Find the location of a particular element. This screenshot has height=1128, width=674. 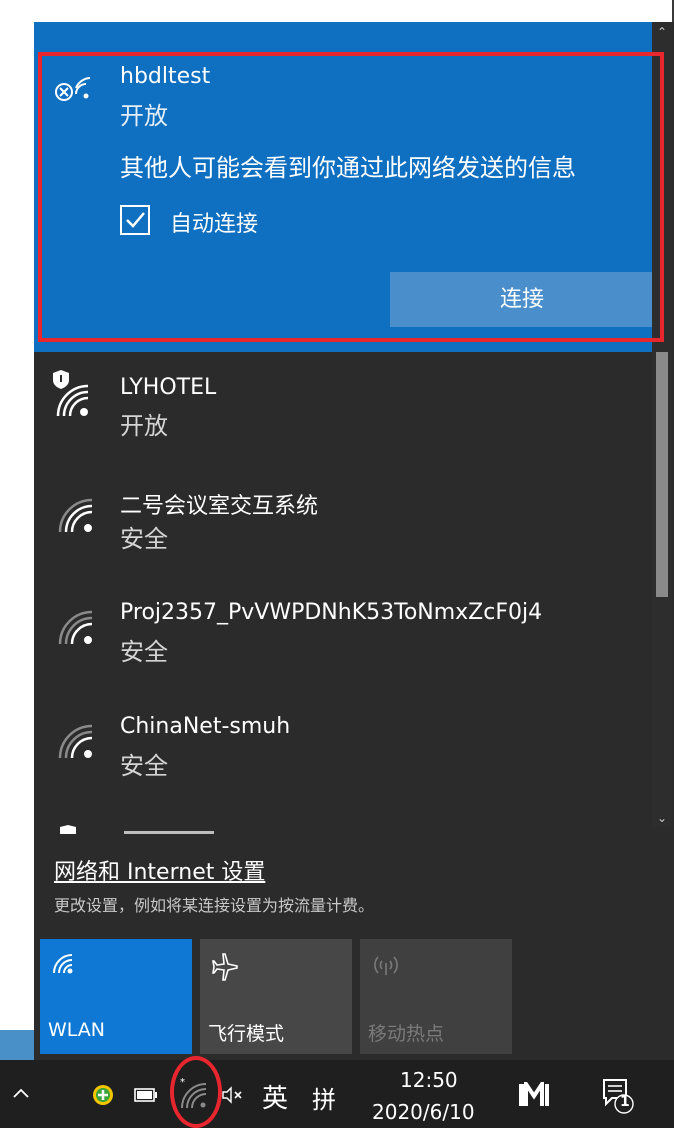

network-status: 开放 is located at coordinates (144, 426).